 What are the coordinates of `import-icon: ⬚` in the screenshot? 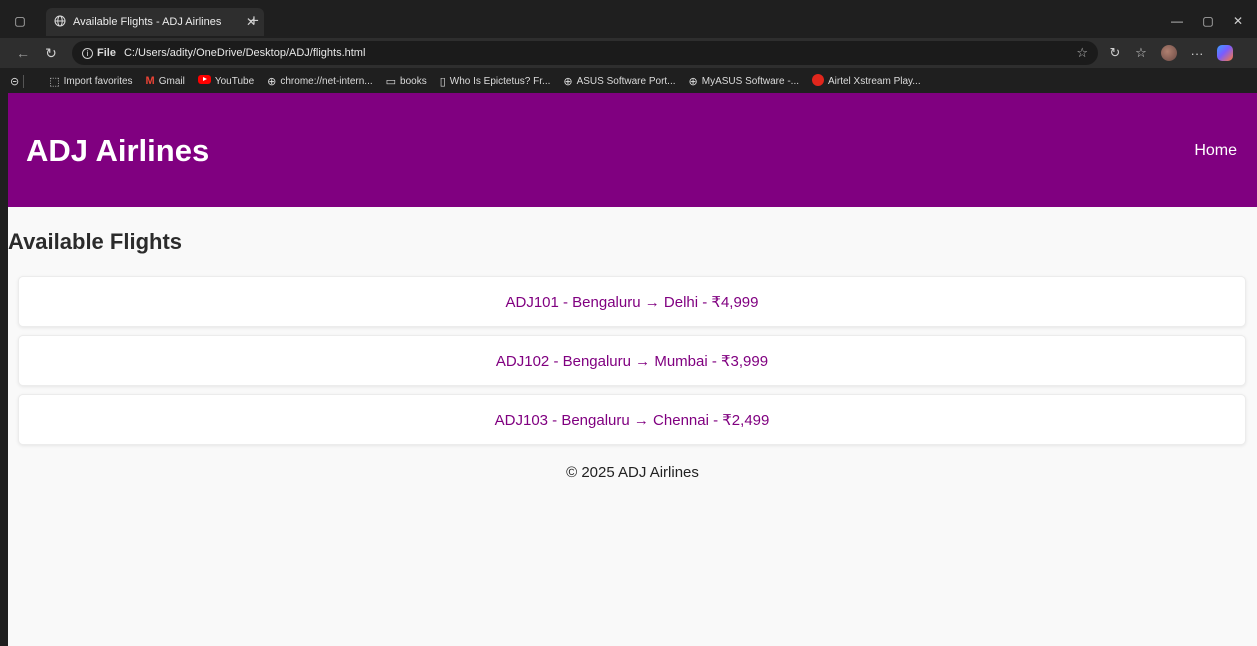 It's located at (54, 81).